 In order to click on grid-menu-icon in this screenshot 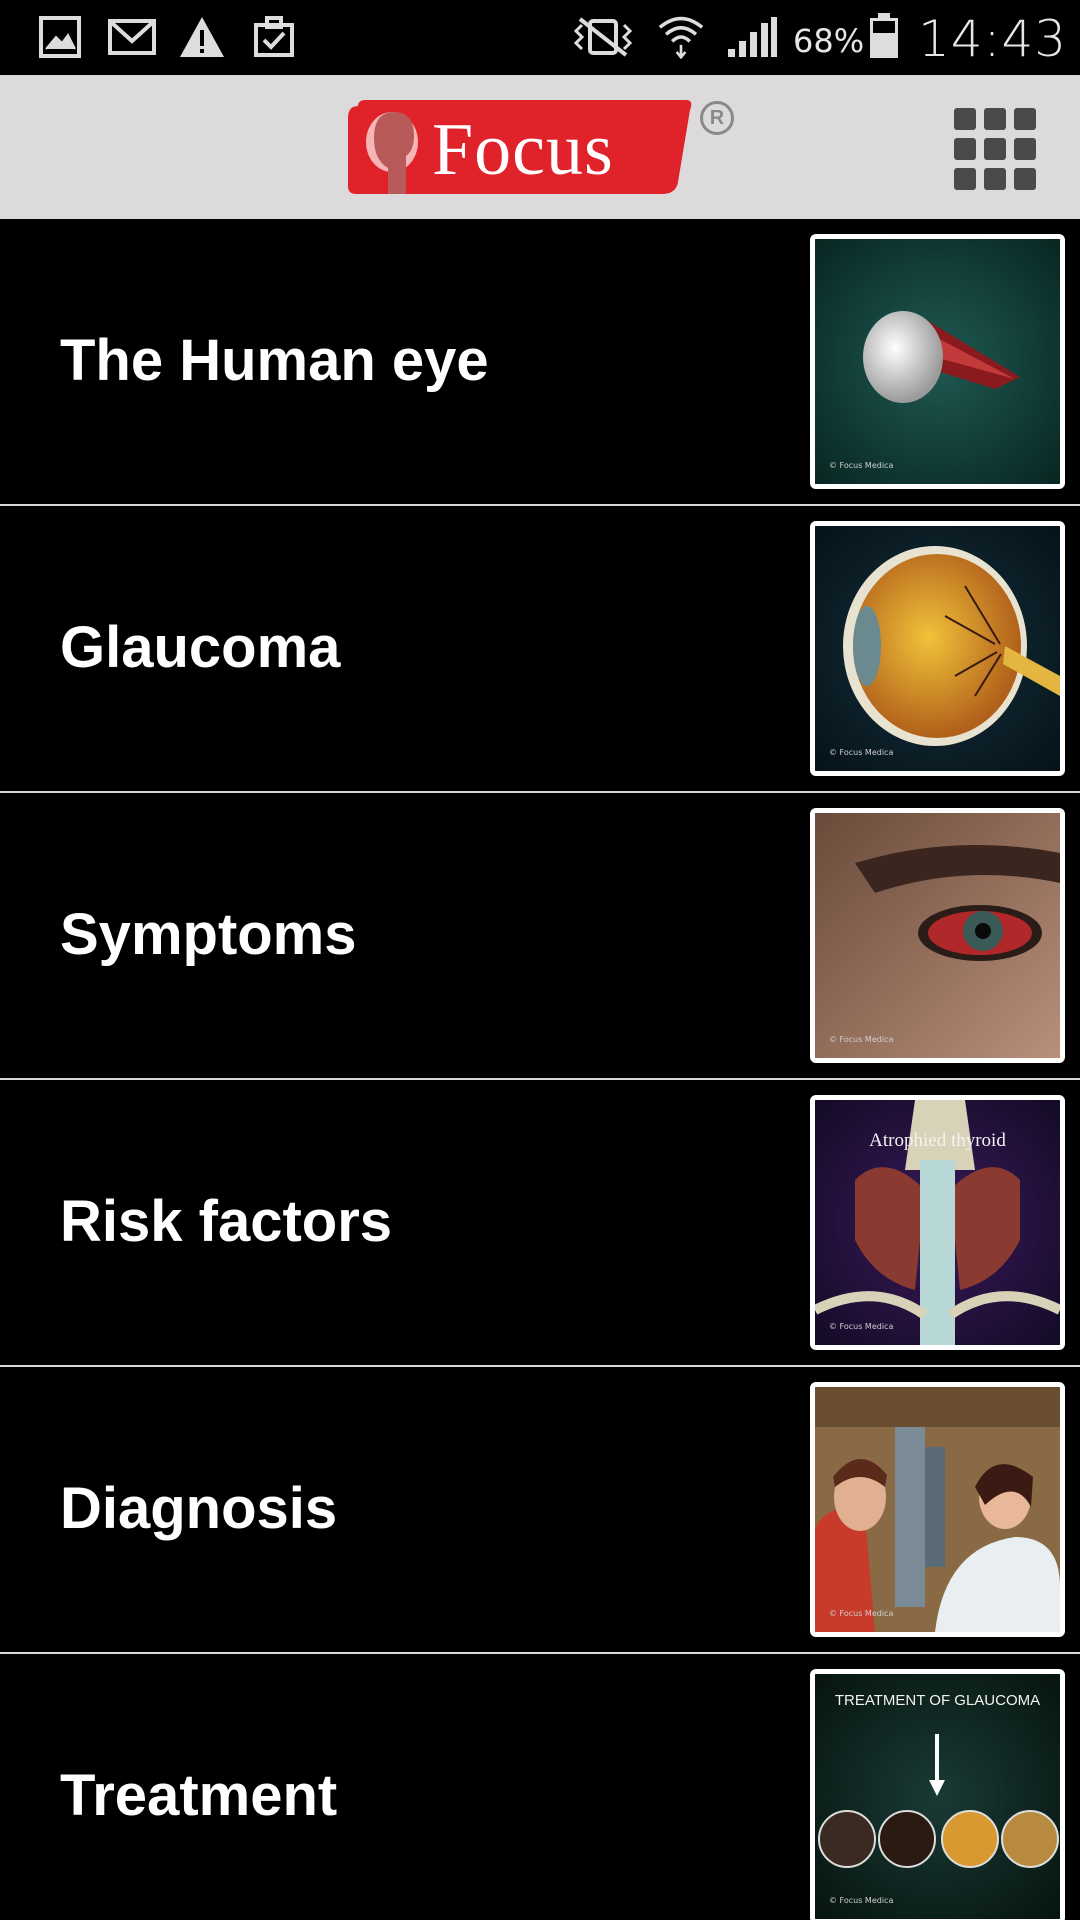, I will do `click(995, 149)`.